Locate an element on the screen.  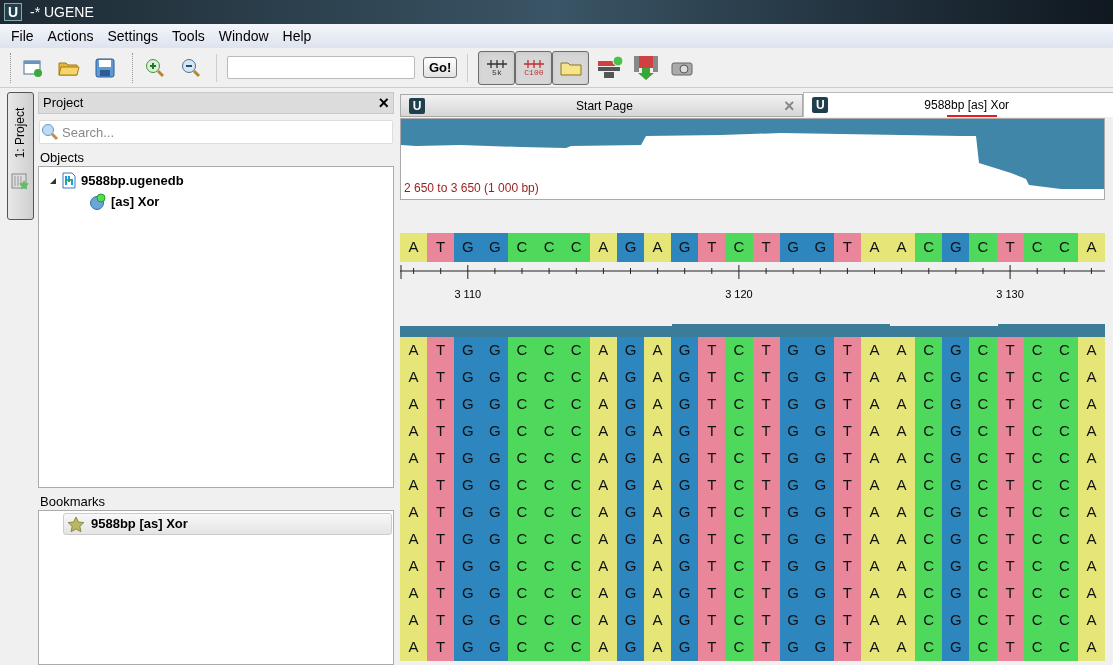
menu-item: Tools is located at coordinates (188, 36).